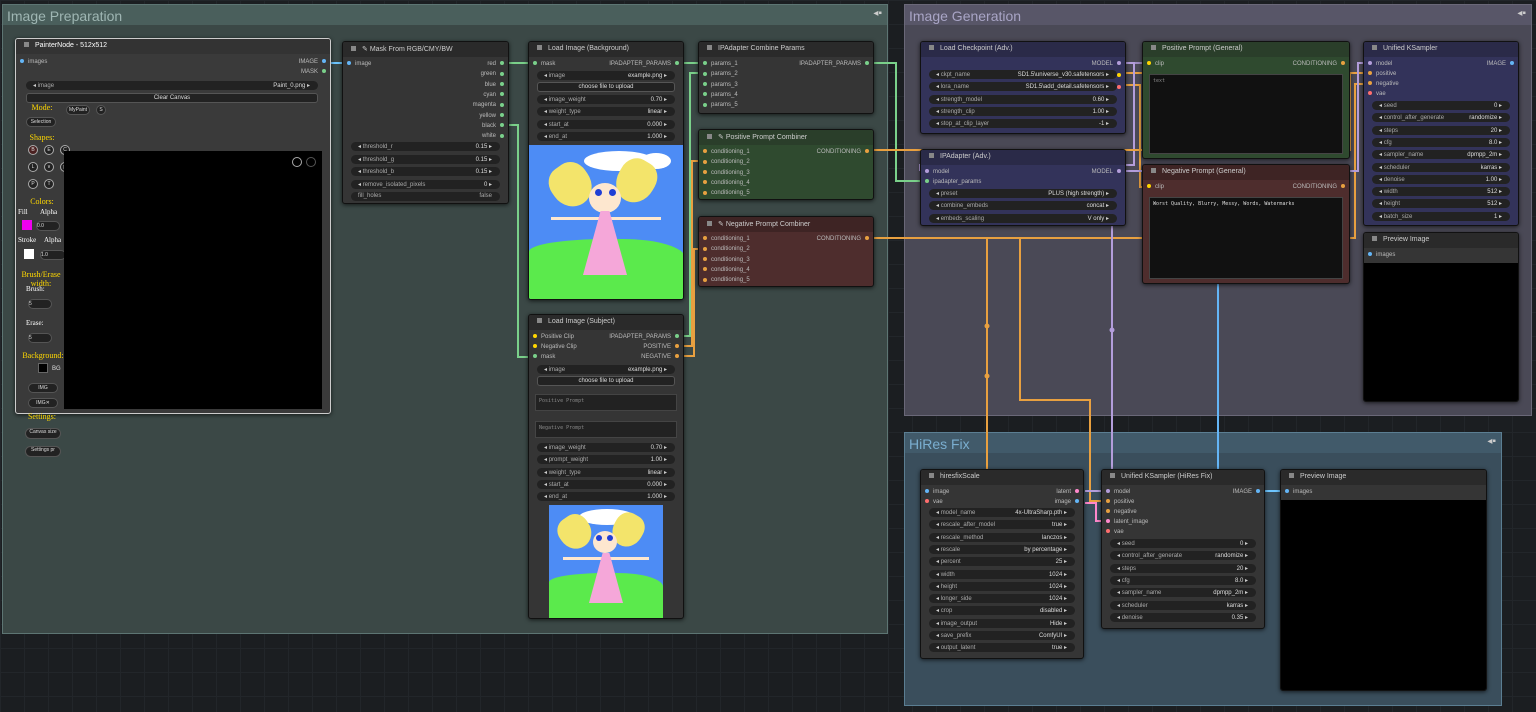 This screenshot has width=1536, height=712. What do you see at coordinates (1441, 317) in the screenshot?
I see `preview-image-node: Preview Image images` at bounding box center [1441, 317].